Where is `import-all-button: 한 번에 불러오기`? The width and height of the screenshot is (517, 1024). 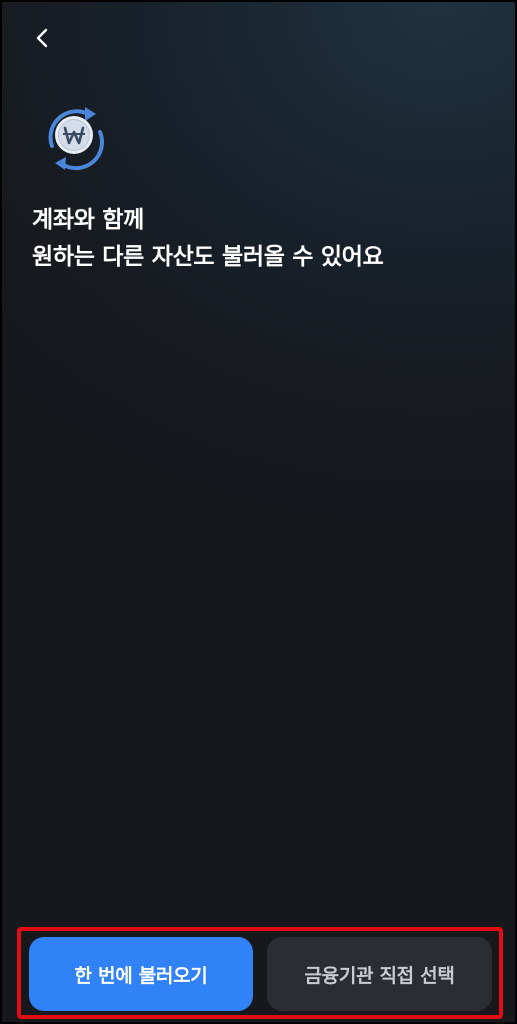
import-all-button: 한 번에 불러오기 is located at coordinates (141, 974).